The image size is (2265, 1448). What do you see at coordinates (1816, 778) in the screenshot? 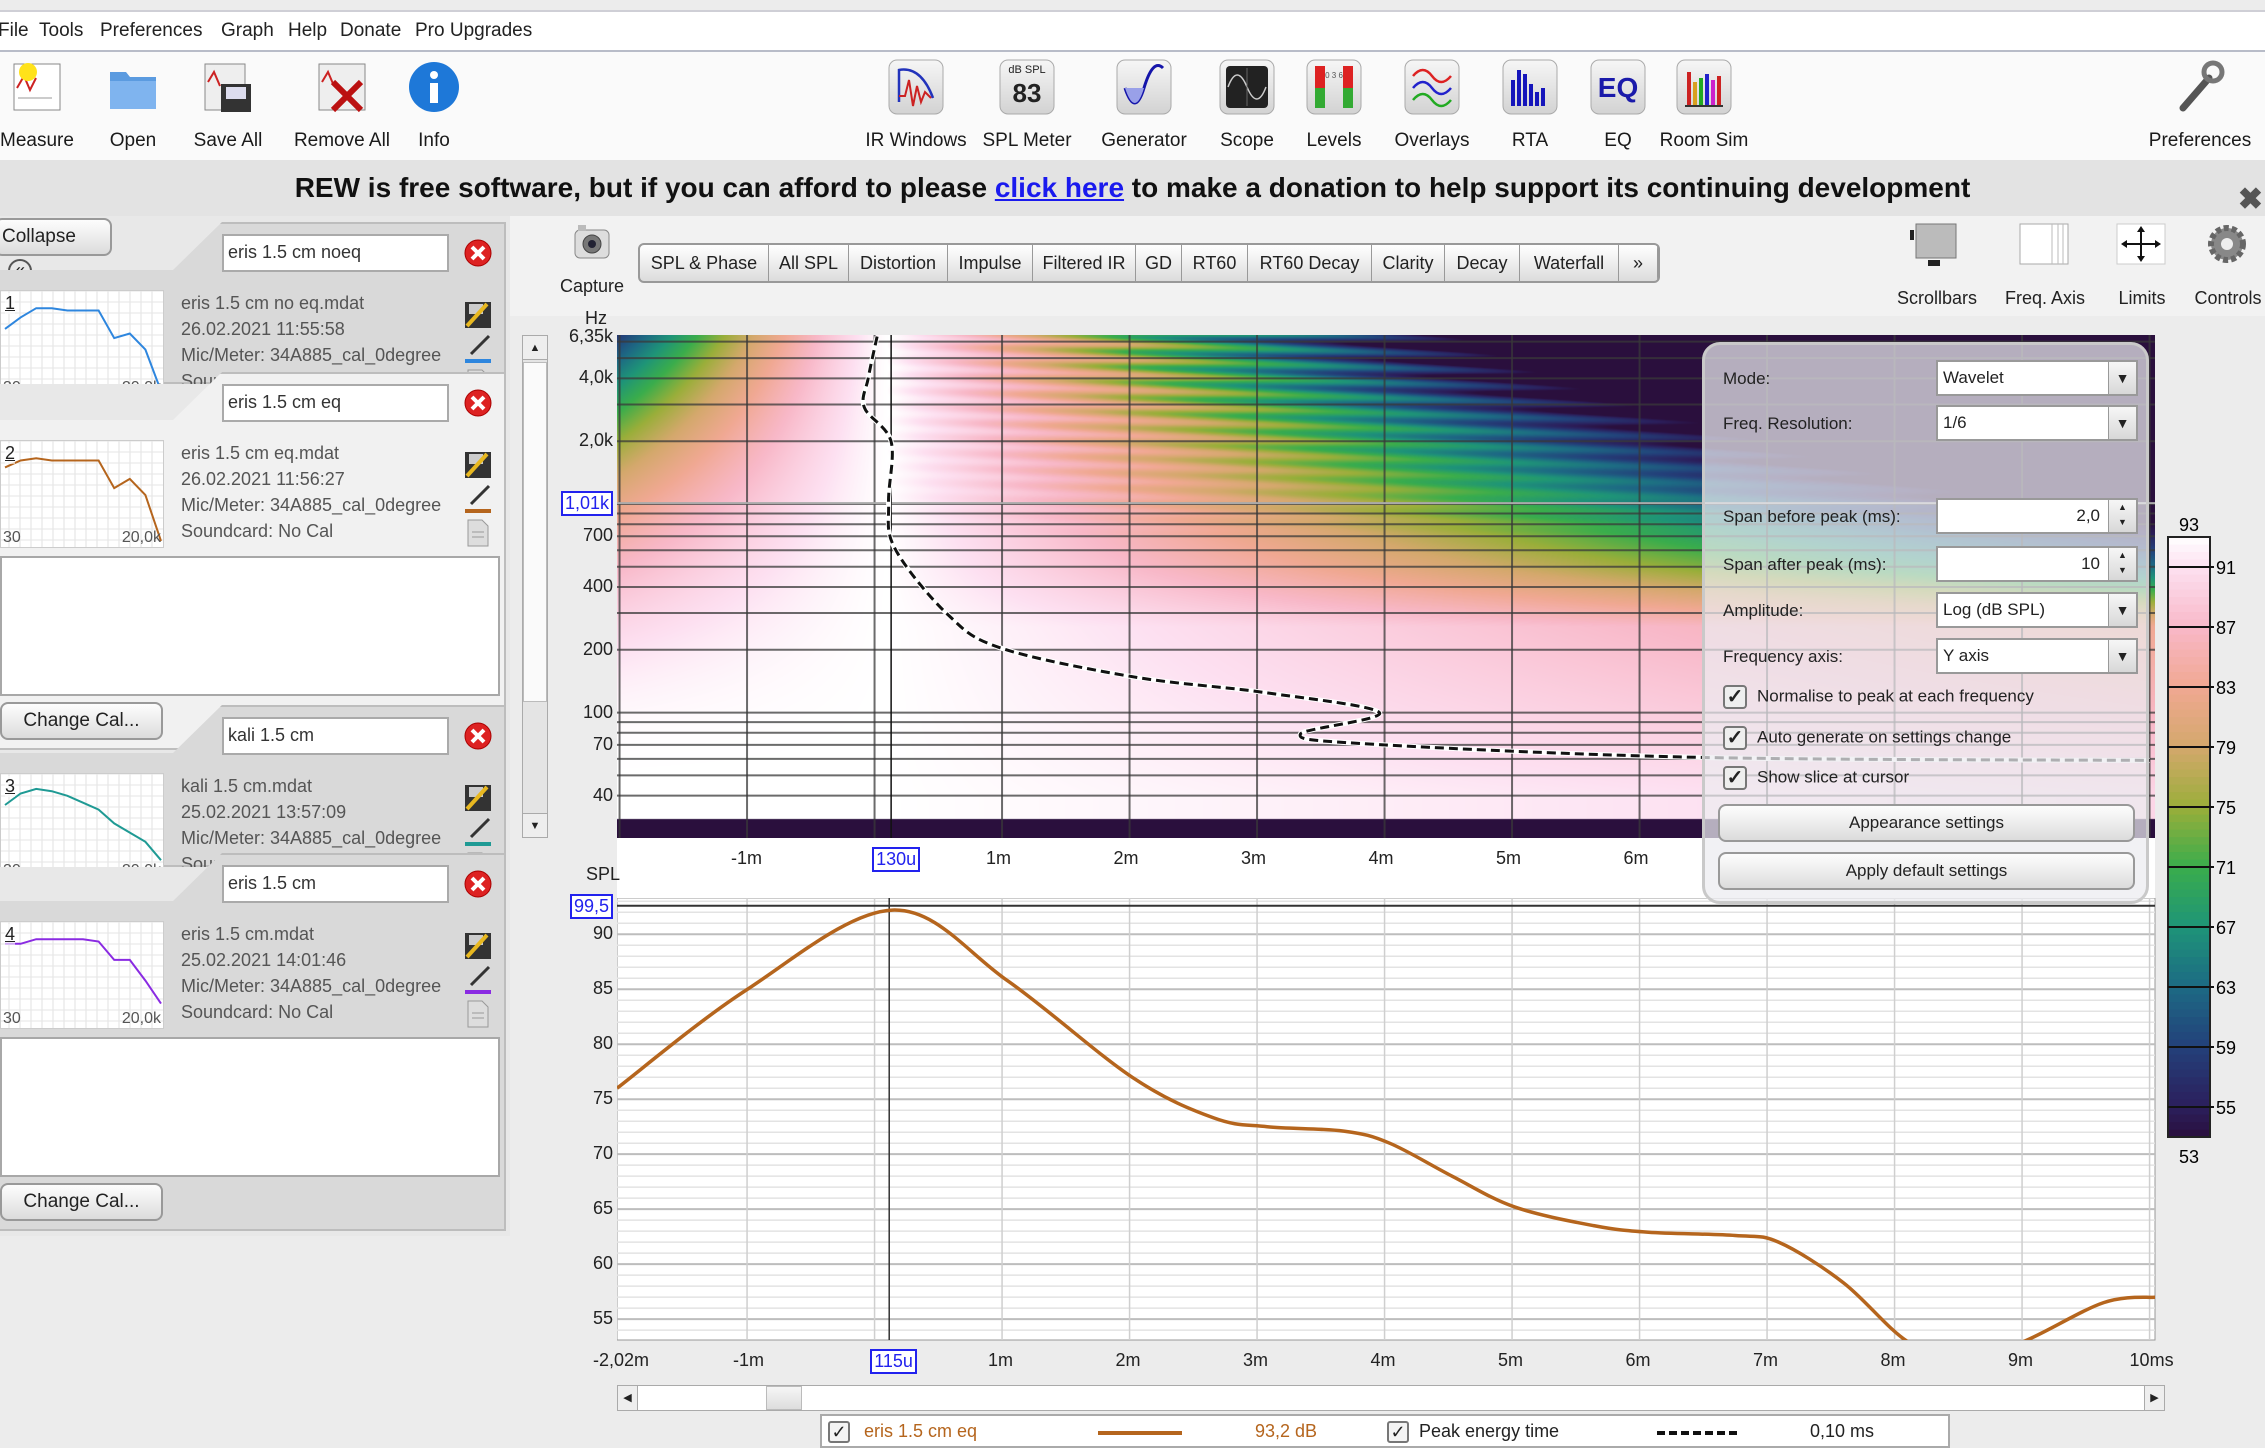
I see `show-slice-checkbox: ✓ Show slice at cursor` at bounding box center [1816, 778].